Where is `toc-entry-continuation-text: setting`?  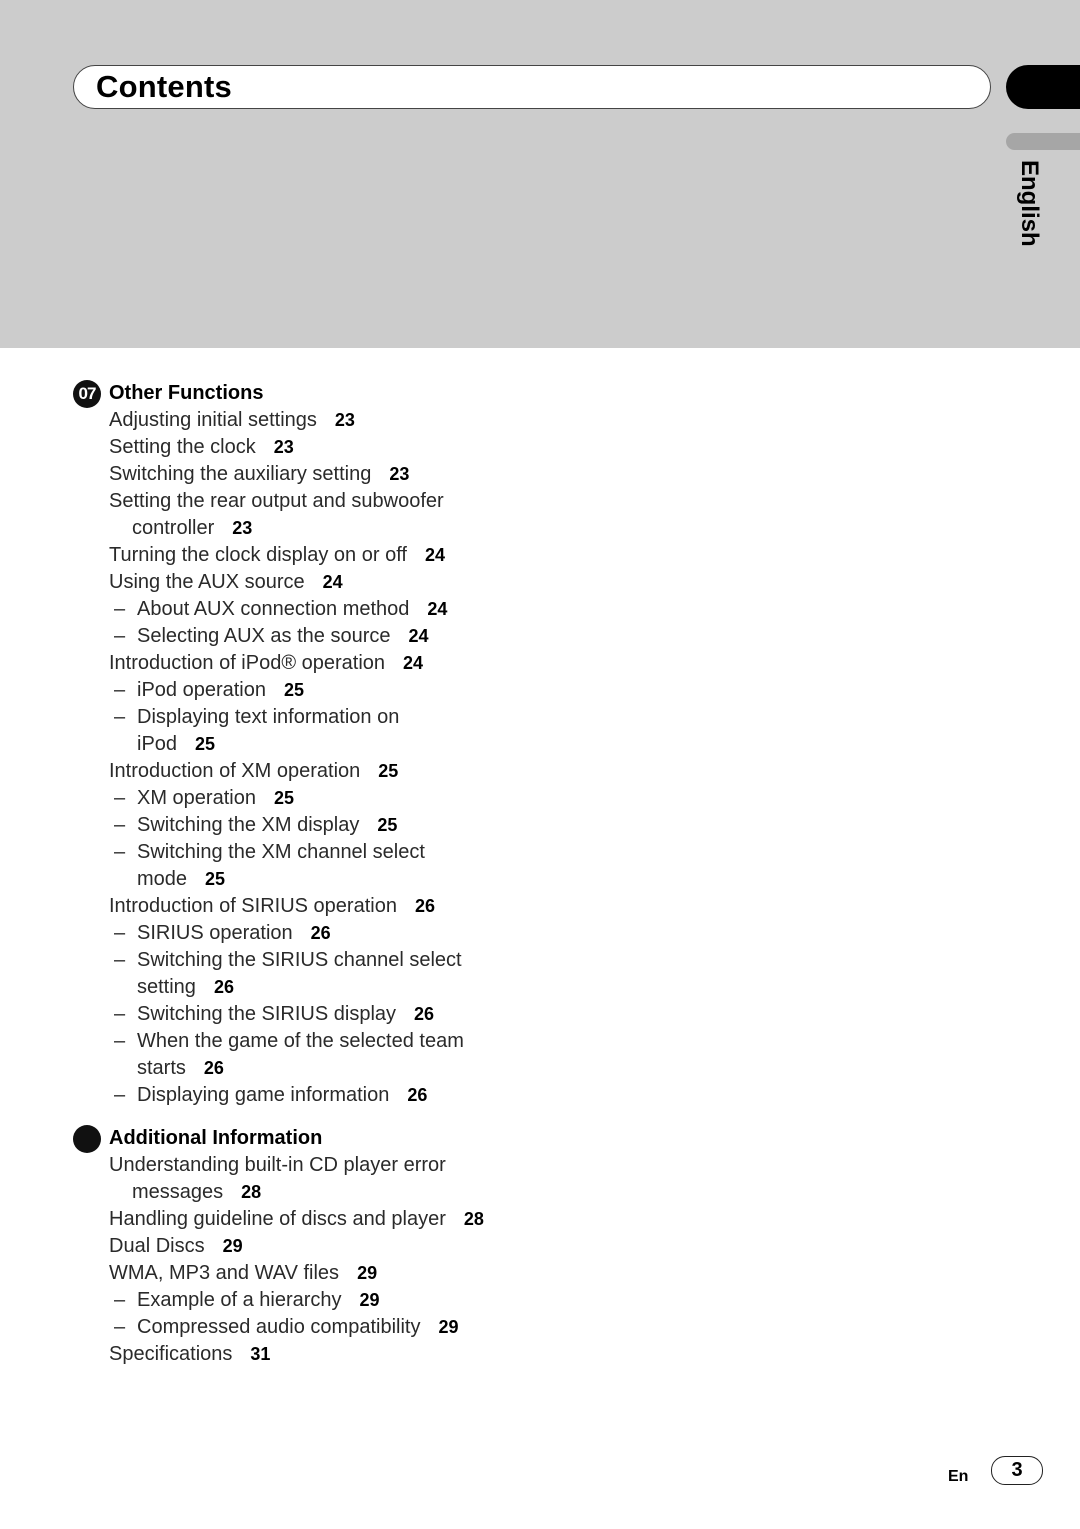
toc-entry-continuation-text: setting is located at coordinates (166, 987).